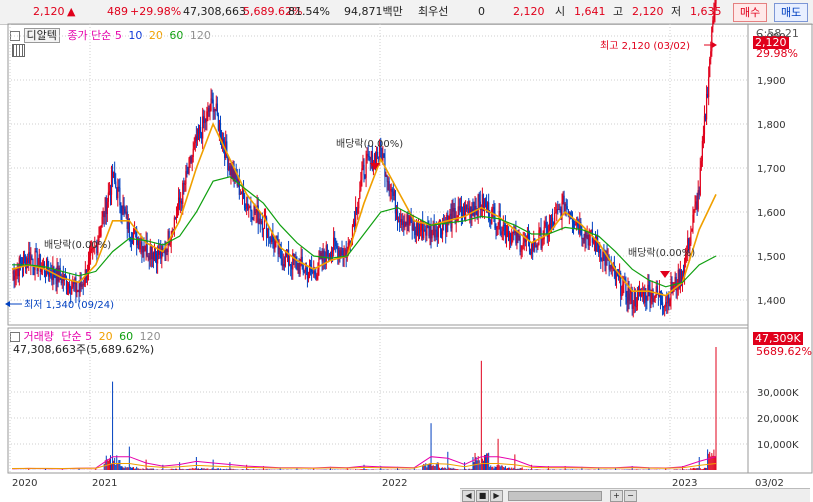  What do you see at coordinates (104, 483) in the screenshot?
I see `time-tick-label: 2021` at bounding box center [104, 483].